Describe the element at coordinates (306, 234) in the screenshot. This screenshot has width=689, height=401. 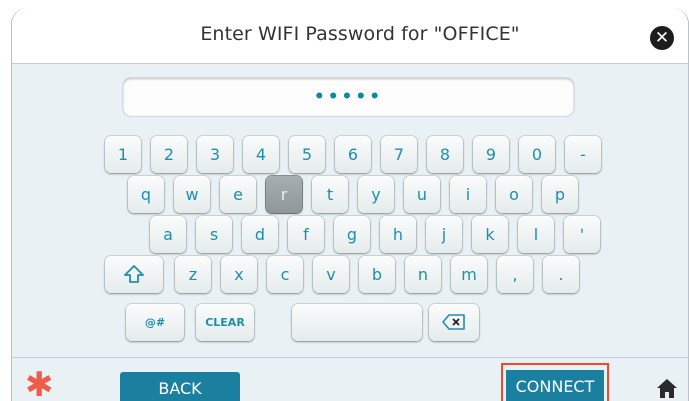
I see `key-f: f` at that location.